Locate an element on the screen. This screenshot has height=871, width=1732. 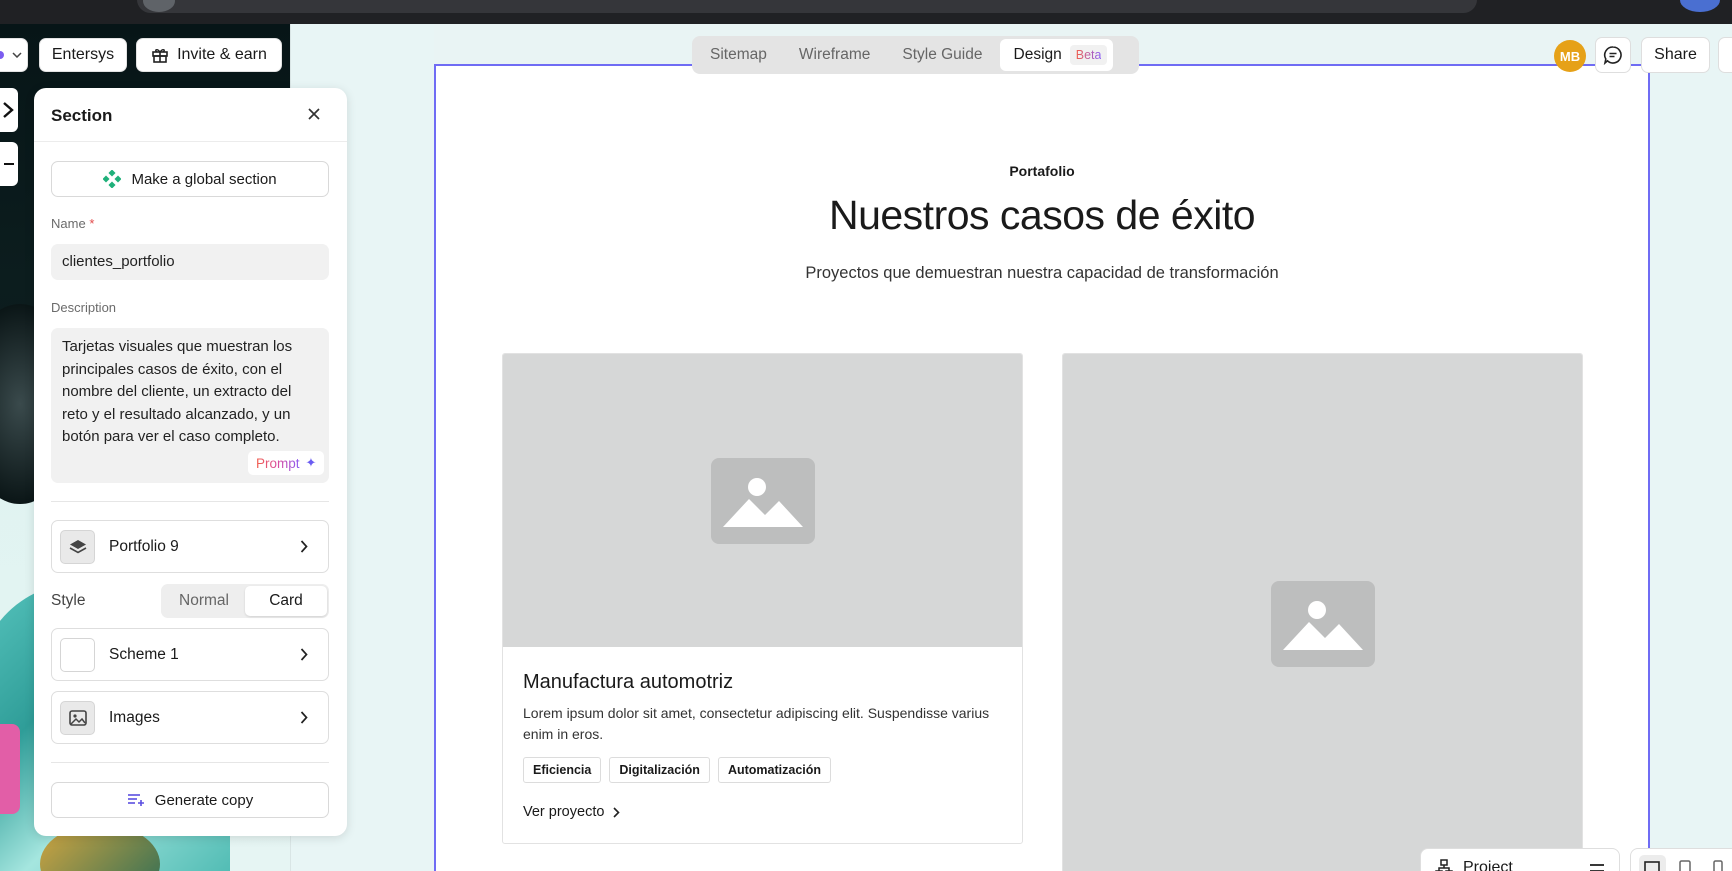
add-section-icon is located at coordinates (8, 110).